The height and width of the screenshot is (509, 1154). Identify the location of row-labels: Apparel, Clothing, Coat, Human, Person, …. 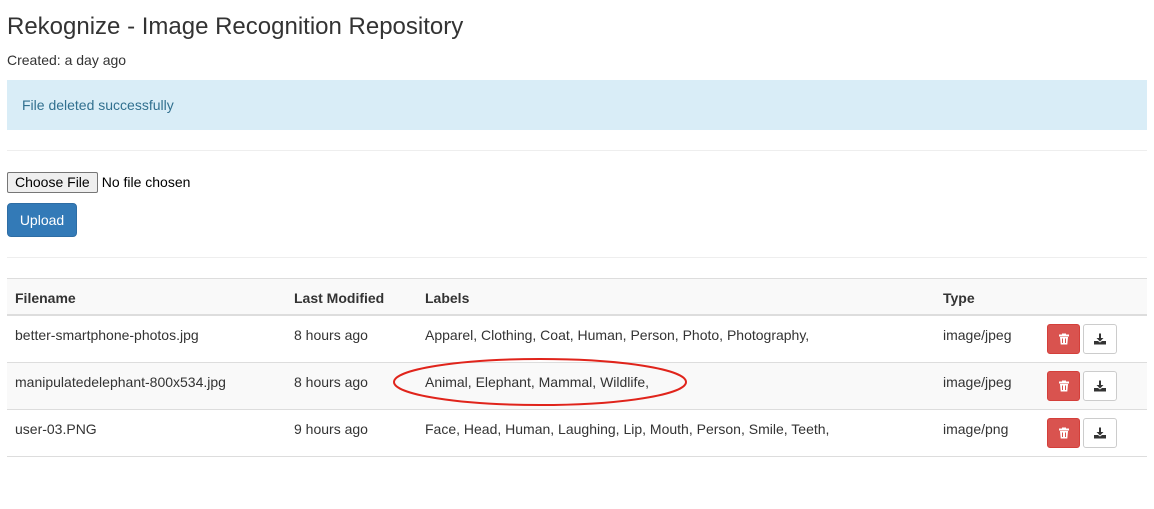
(617, 335).